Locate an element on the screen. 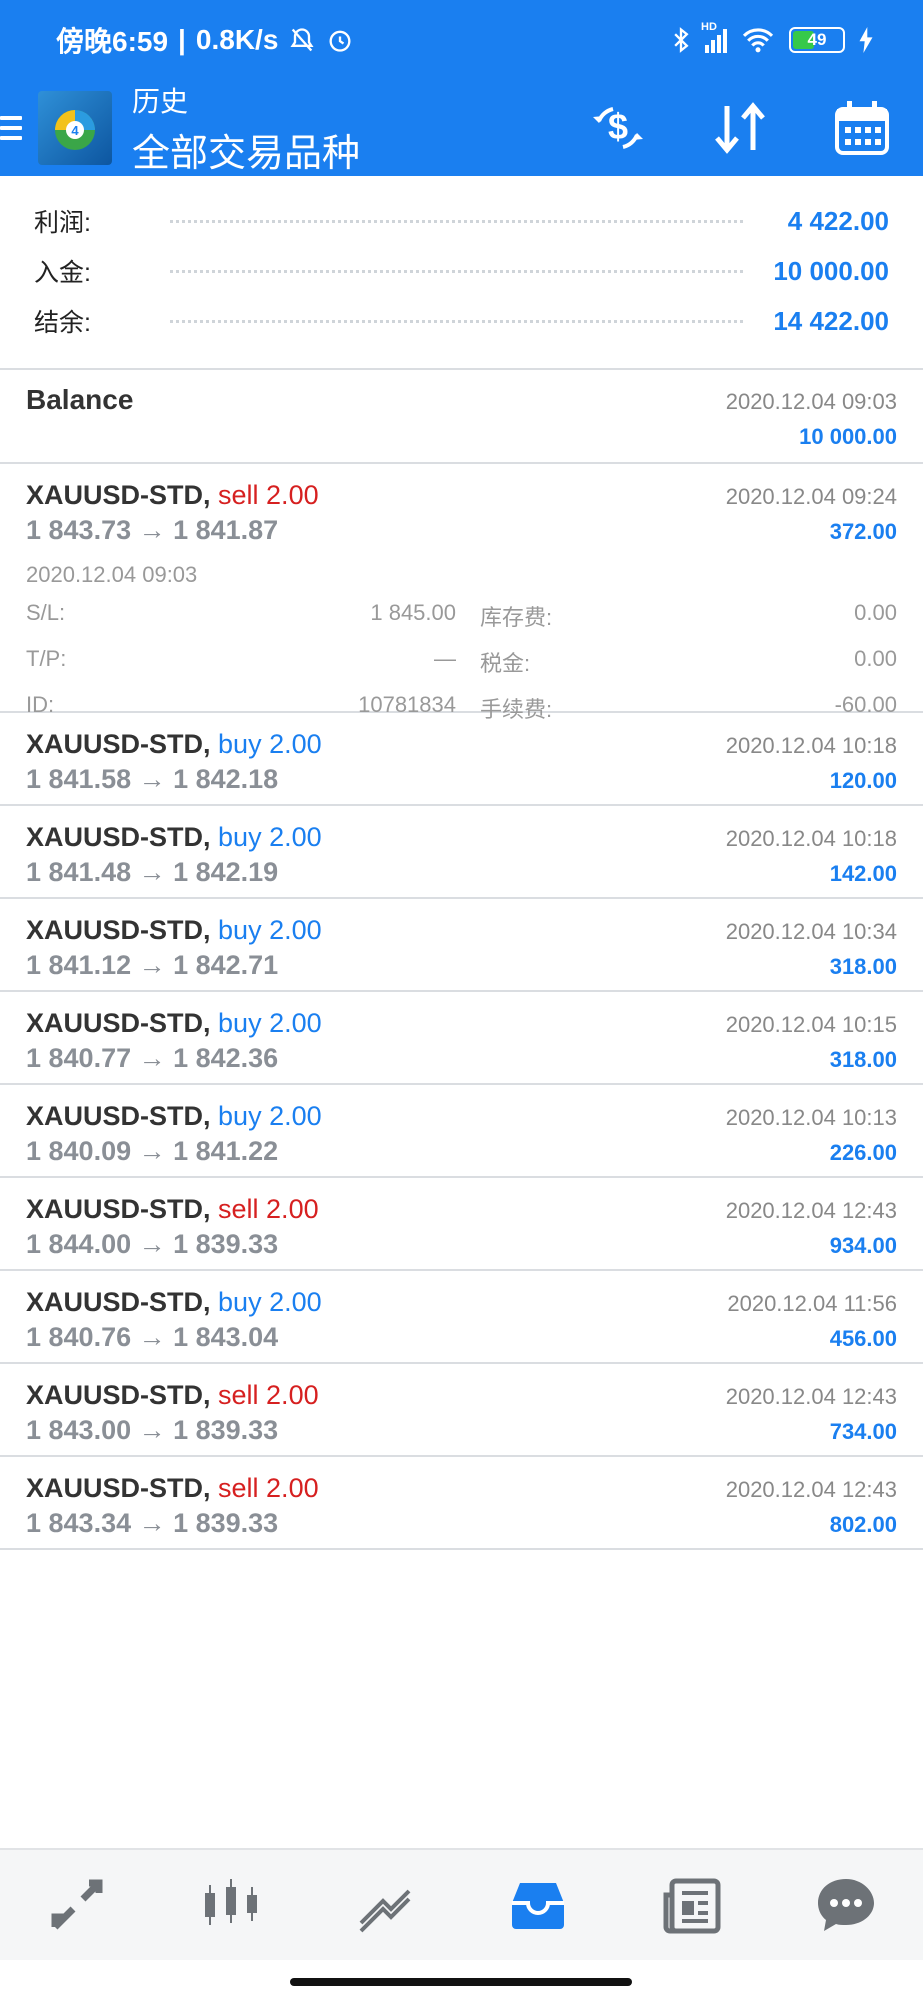 The height and width of the screenshot is (2000, 923). nav-chat is located at coordinates (846, 1905).